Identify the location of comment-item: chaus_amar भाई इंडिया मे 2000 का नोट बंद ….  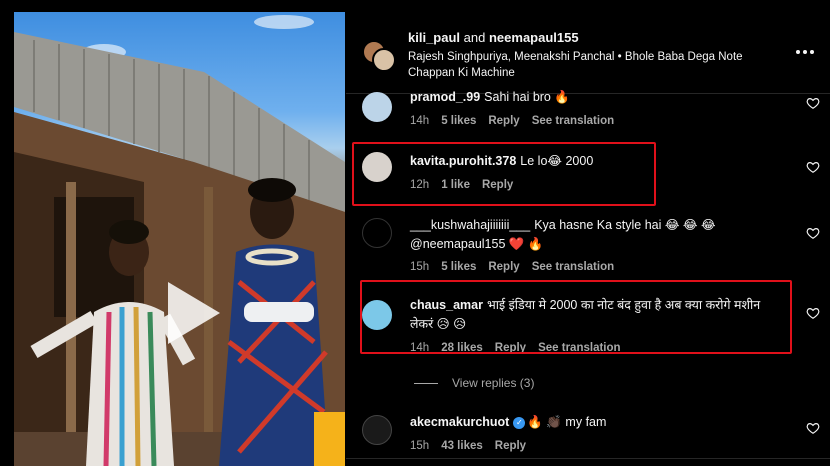
(588, 327).